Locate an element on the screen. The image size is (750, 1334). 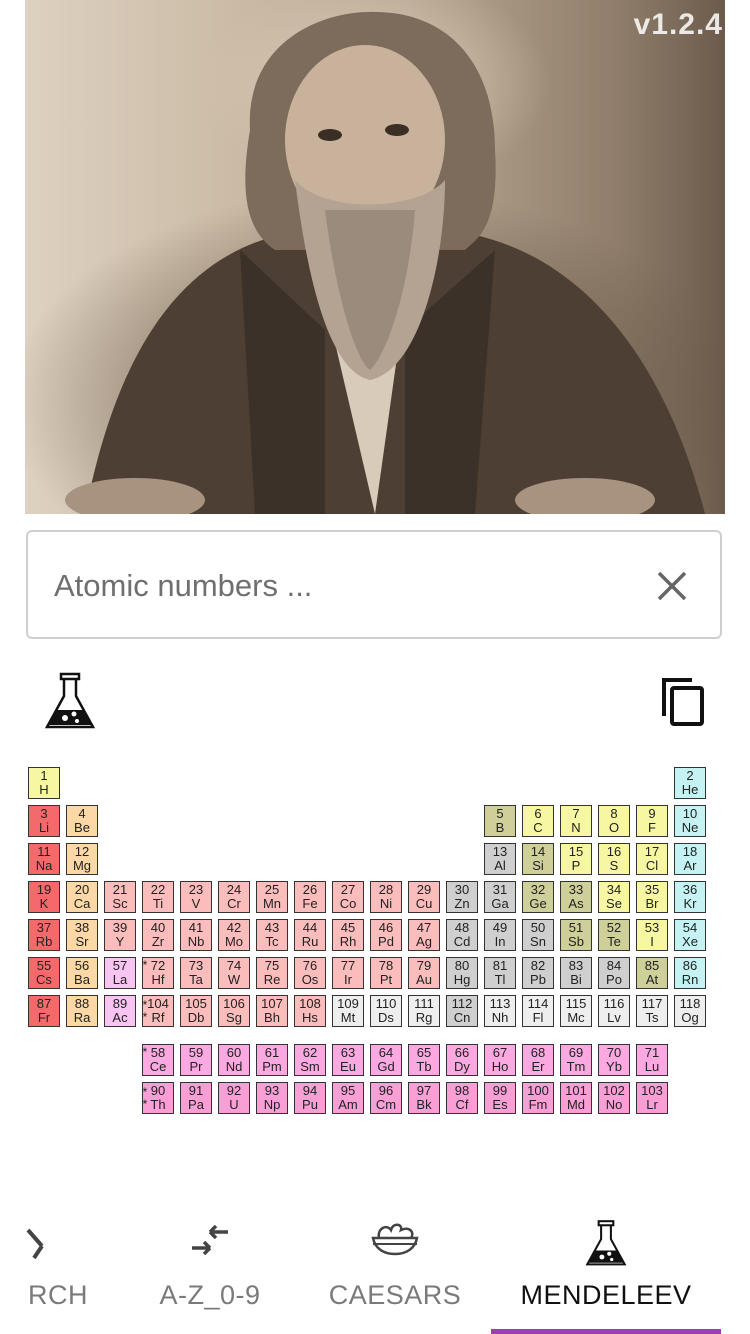
element-cell: 78 Pt is located at coordinates (386, 973).